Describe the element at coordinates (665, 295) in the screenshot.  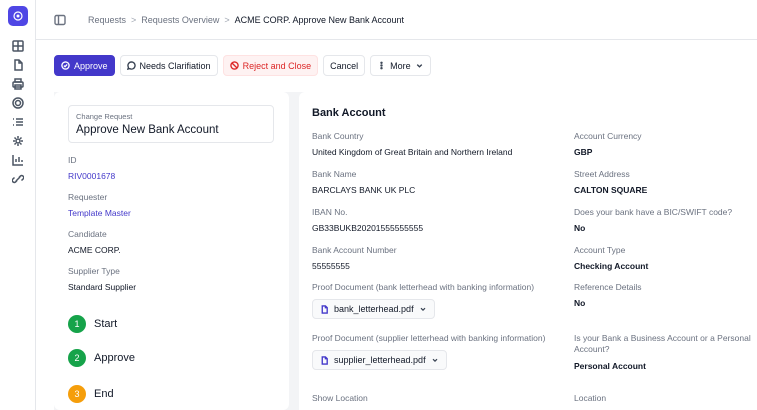
I see `reference-details-field: Reference Details No` at that location.